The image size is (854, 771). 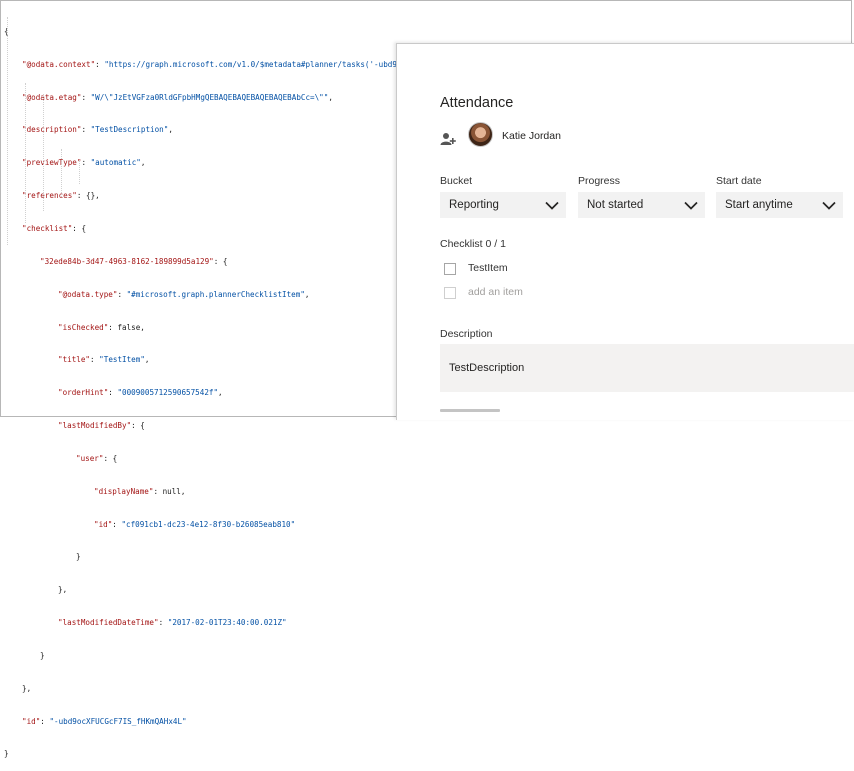 What do you see at coordinates (456, 181) in the screenshot?
I see `bucket-label: Bucket` at bounding box center [456, 181].